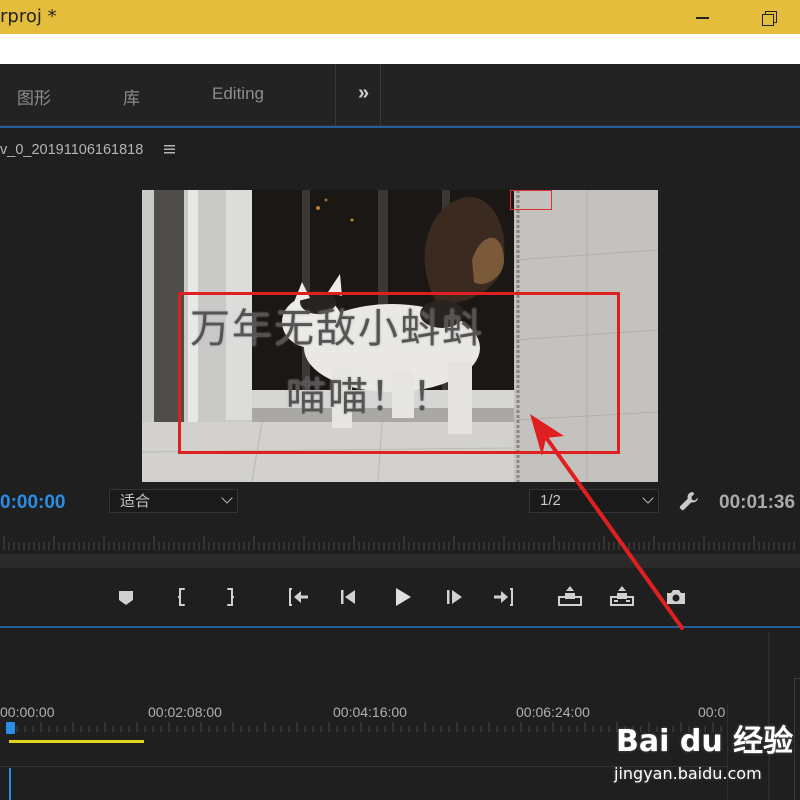 The height and width of the screenshot is (800, 800). I want to click on annotation-highlight-box, so click(399, 373).